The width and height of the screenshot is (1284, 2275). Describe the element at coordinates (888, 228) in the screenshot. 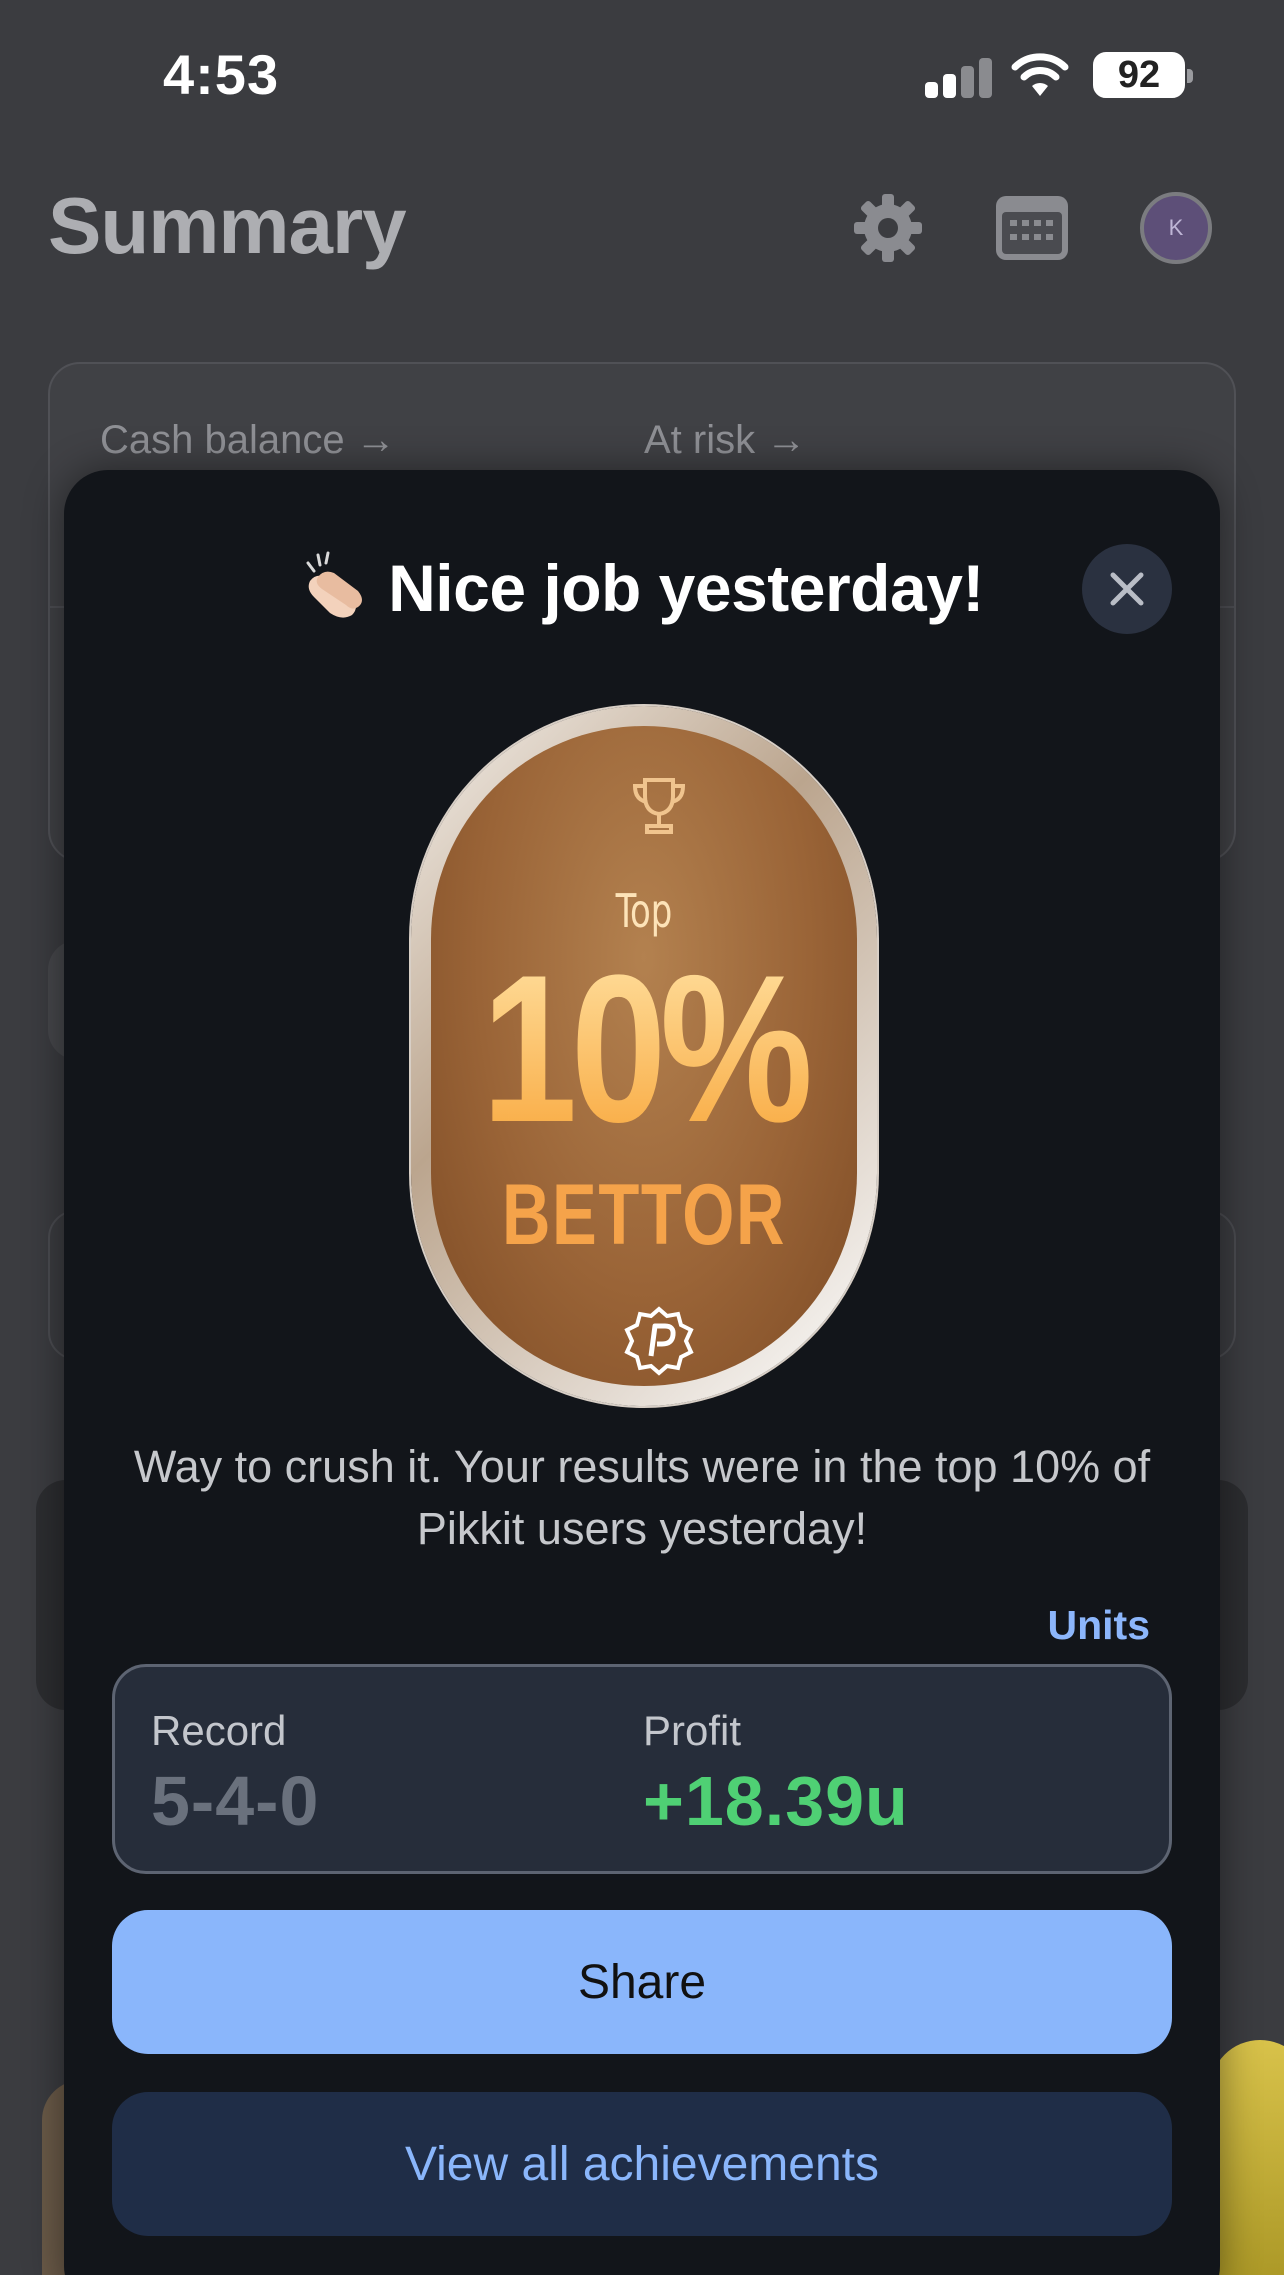

I see `gear-icon` at that location.